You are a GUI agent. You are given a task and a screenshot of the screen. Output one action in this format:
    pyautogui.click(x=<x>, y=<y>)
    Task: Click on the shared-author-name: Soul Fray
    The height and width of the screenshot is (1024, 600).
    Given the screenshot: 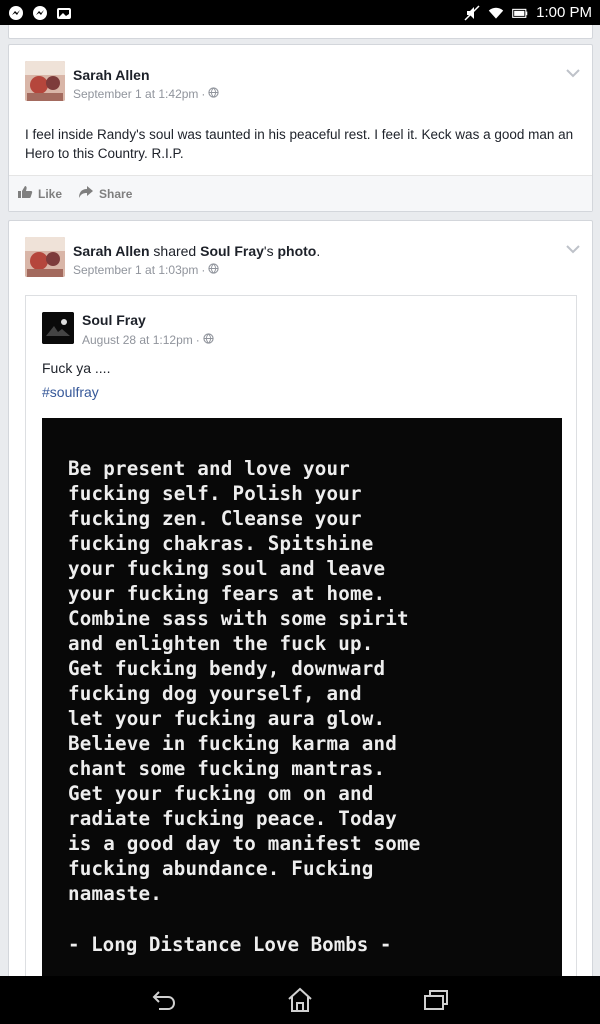 What is the action you would take?
    pyautogui.click(x=114, y=320)
    